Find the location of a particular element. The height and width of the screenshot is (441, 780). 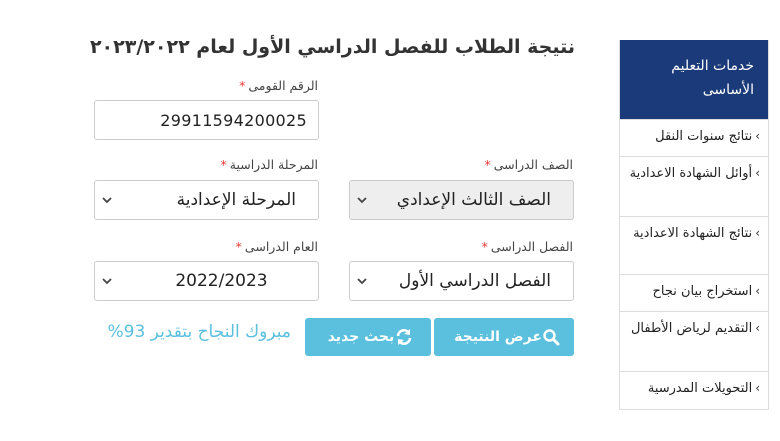

stage-label: المرحلة الدراسية* is located at coordinates (270, 164).